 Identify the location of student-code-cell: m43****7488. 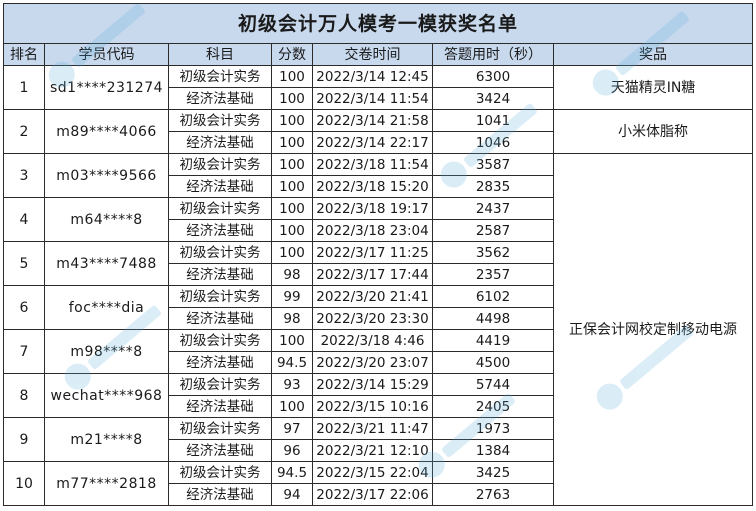
(106, 263).